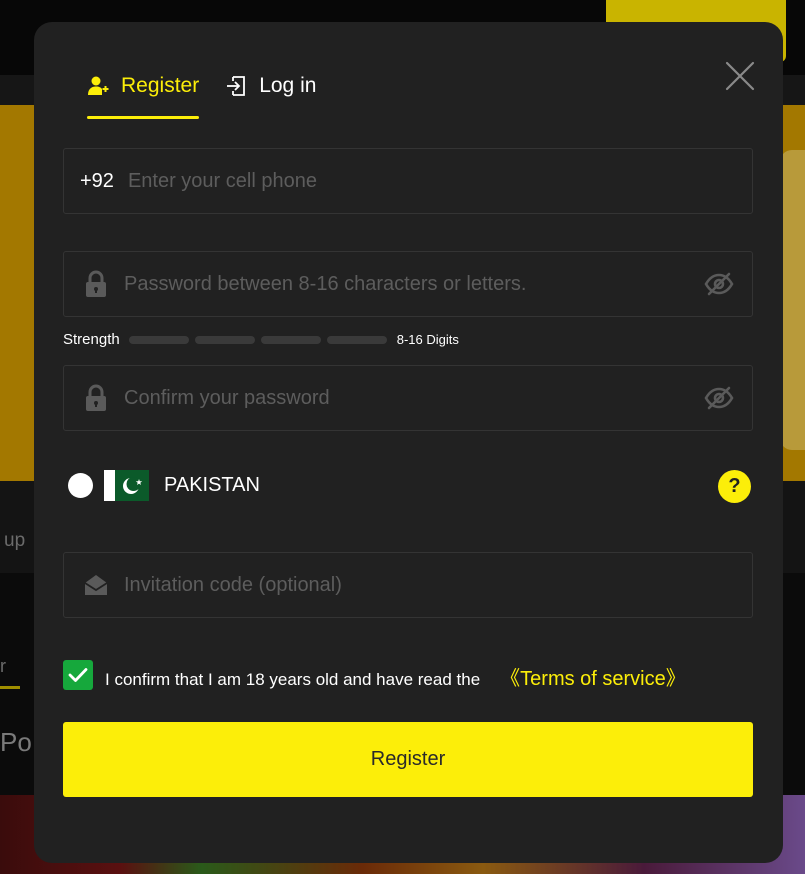 This screenshot has height=874, width=805. Describe the element at coordinates (160, 85) in the screenshot. I see `tab-register-label: Register` at that location.